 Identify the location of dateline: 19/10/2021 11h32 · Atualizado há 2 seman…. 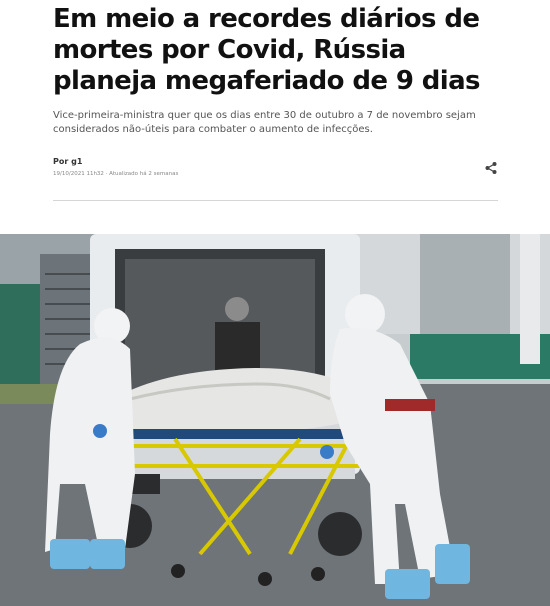
(116, 174).